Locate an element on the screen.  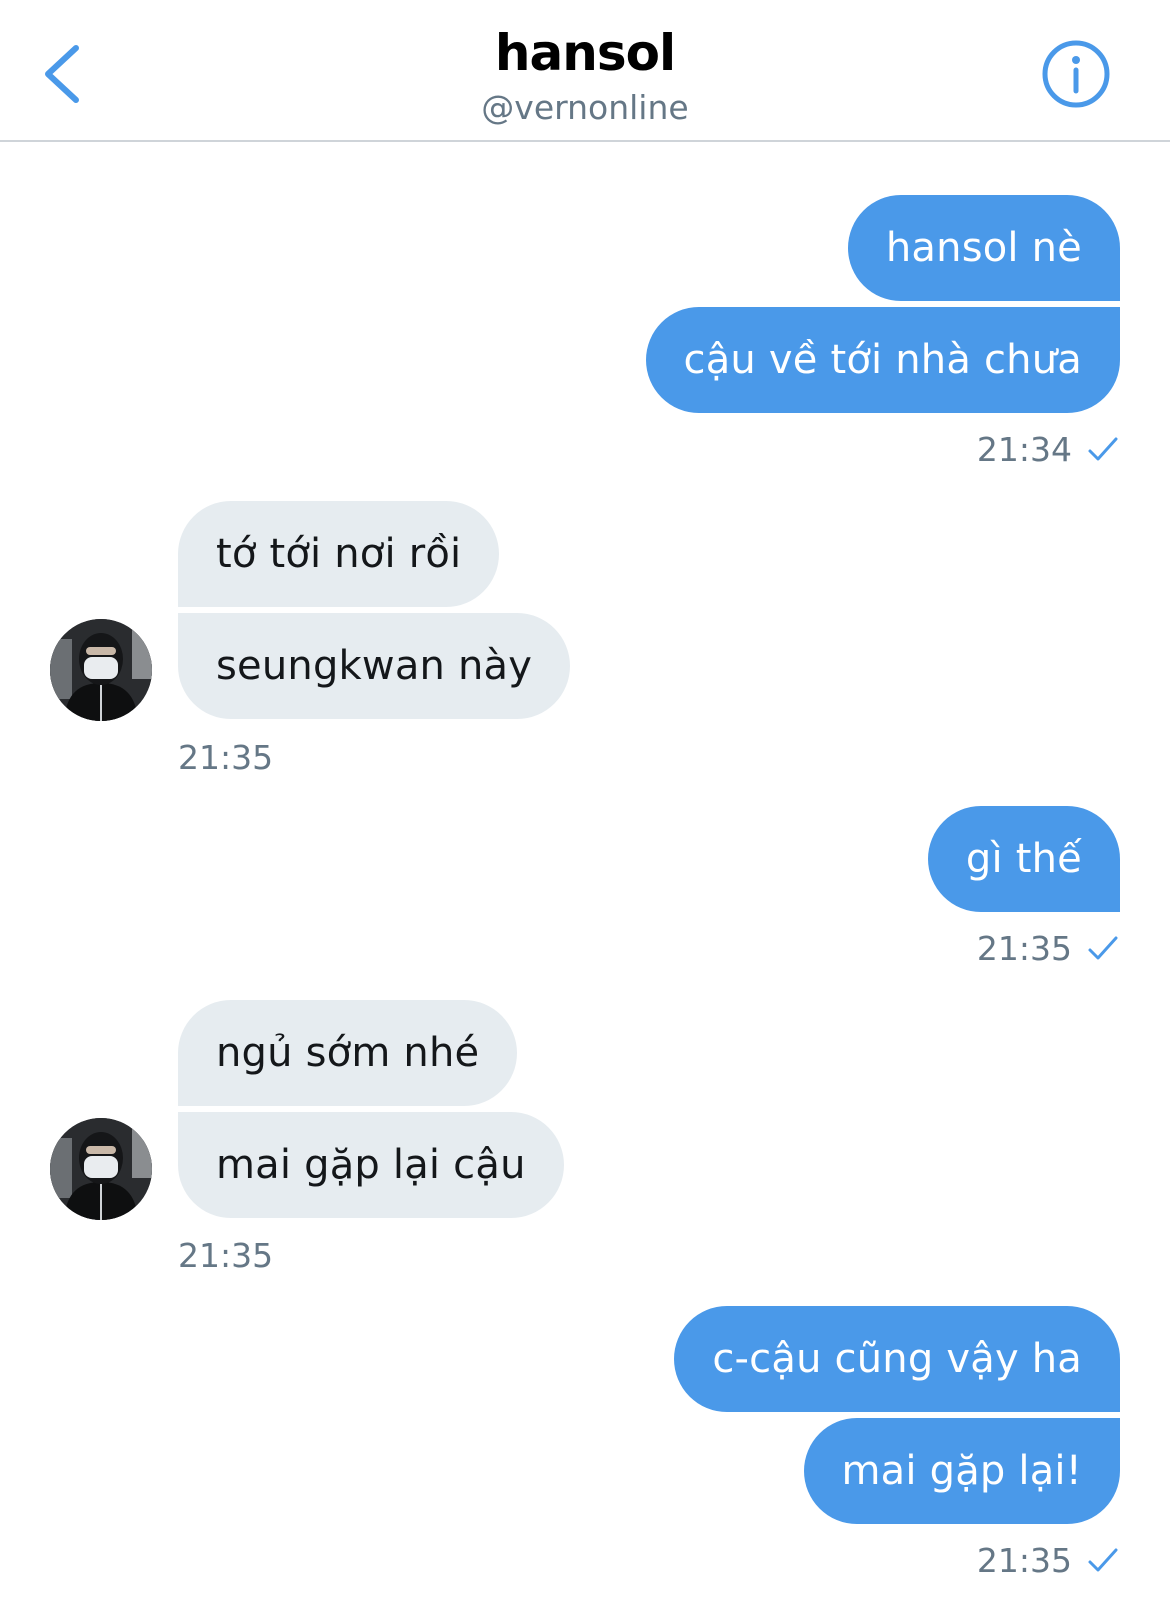
outgoing-message: gì thế is located at coordinates (1023, 859).